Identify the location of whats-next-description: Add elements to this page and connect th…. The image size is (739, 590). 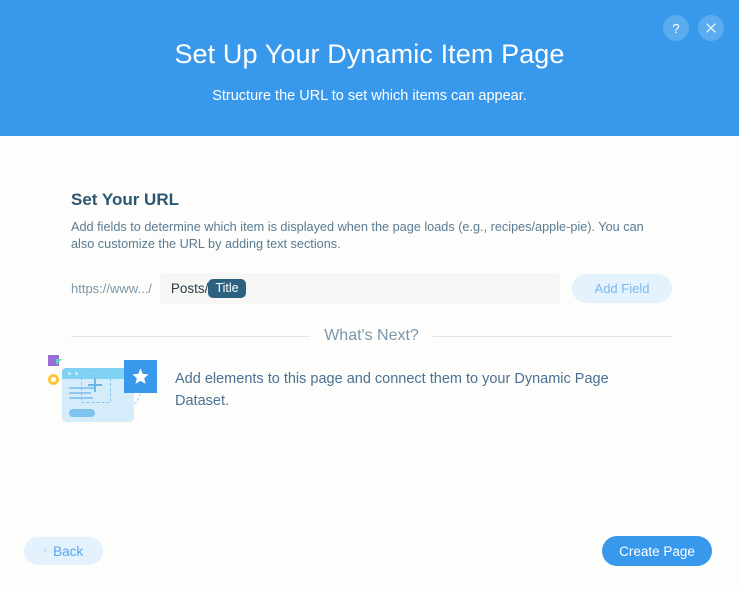
(392, 390).